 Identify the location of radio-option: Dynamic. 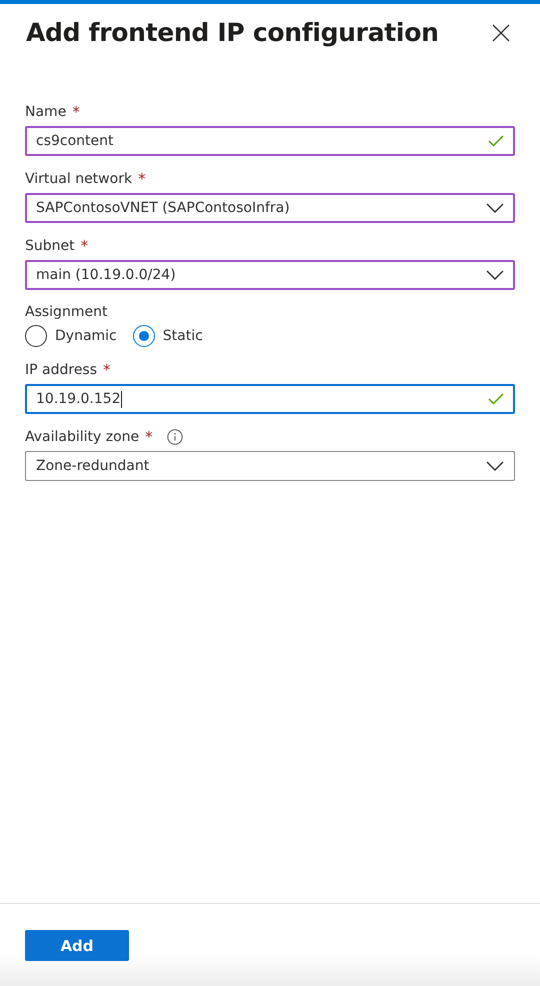
(71, 336).